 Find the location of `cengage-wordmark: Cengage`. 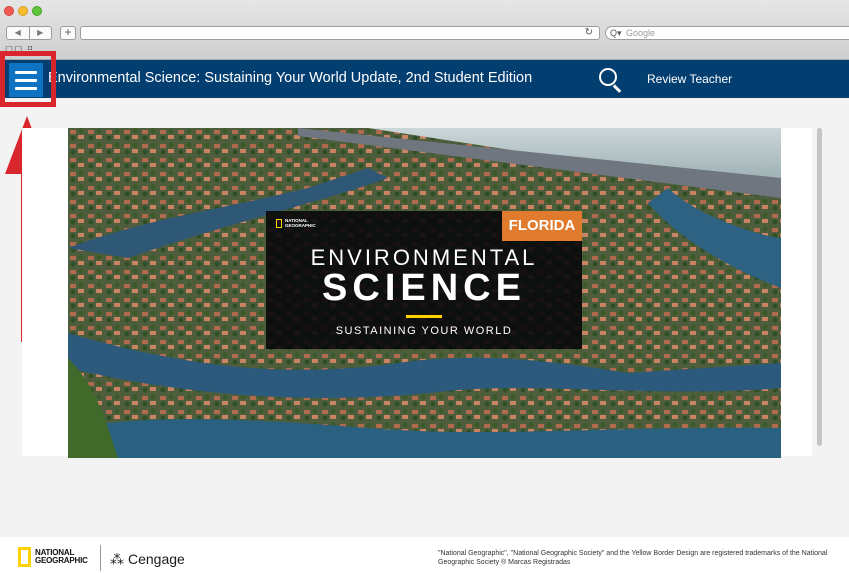

cengage-wordmark: Cengage is located at coordinates (156, 559).